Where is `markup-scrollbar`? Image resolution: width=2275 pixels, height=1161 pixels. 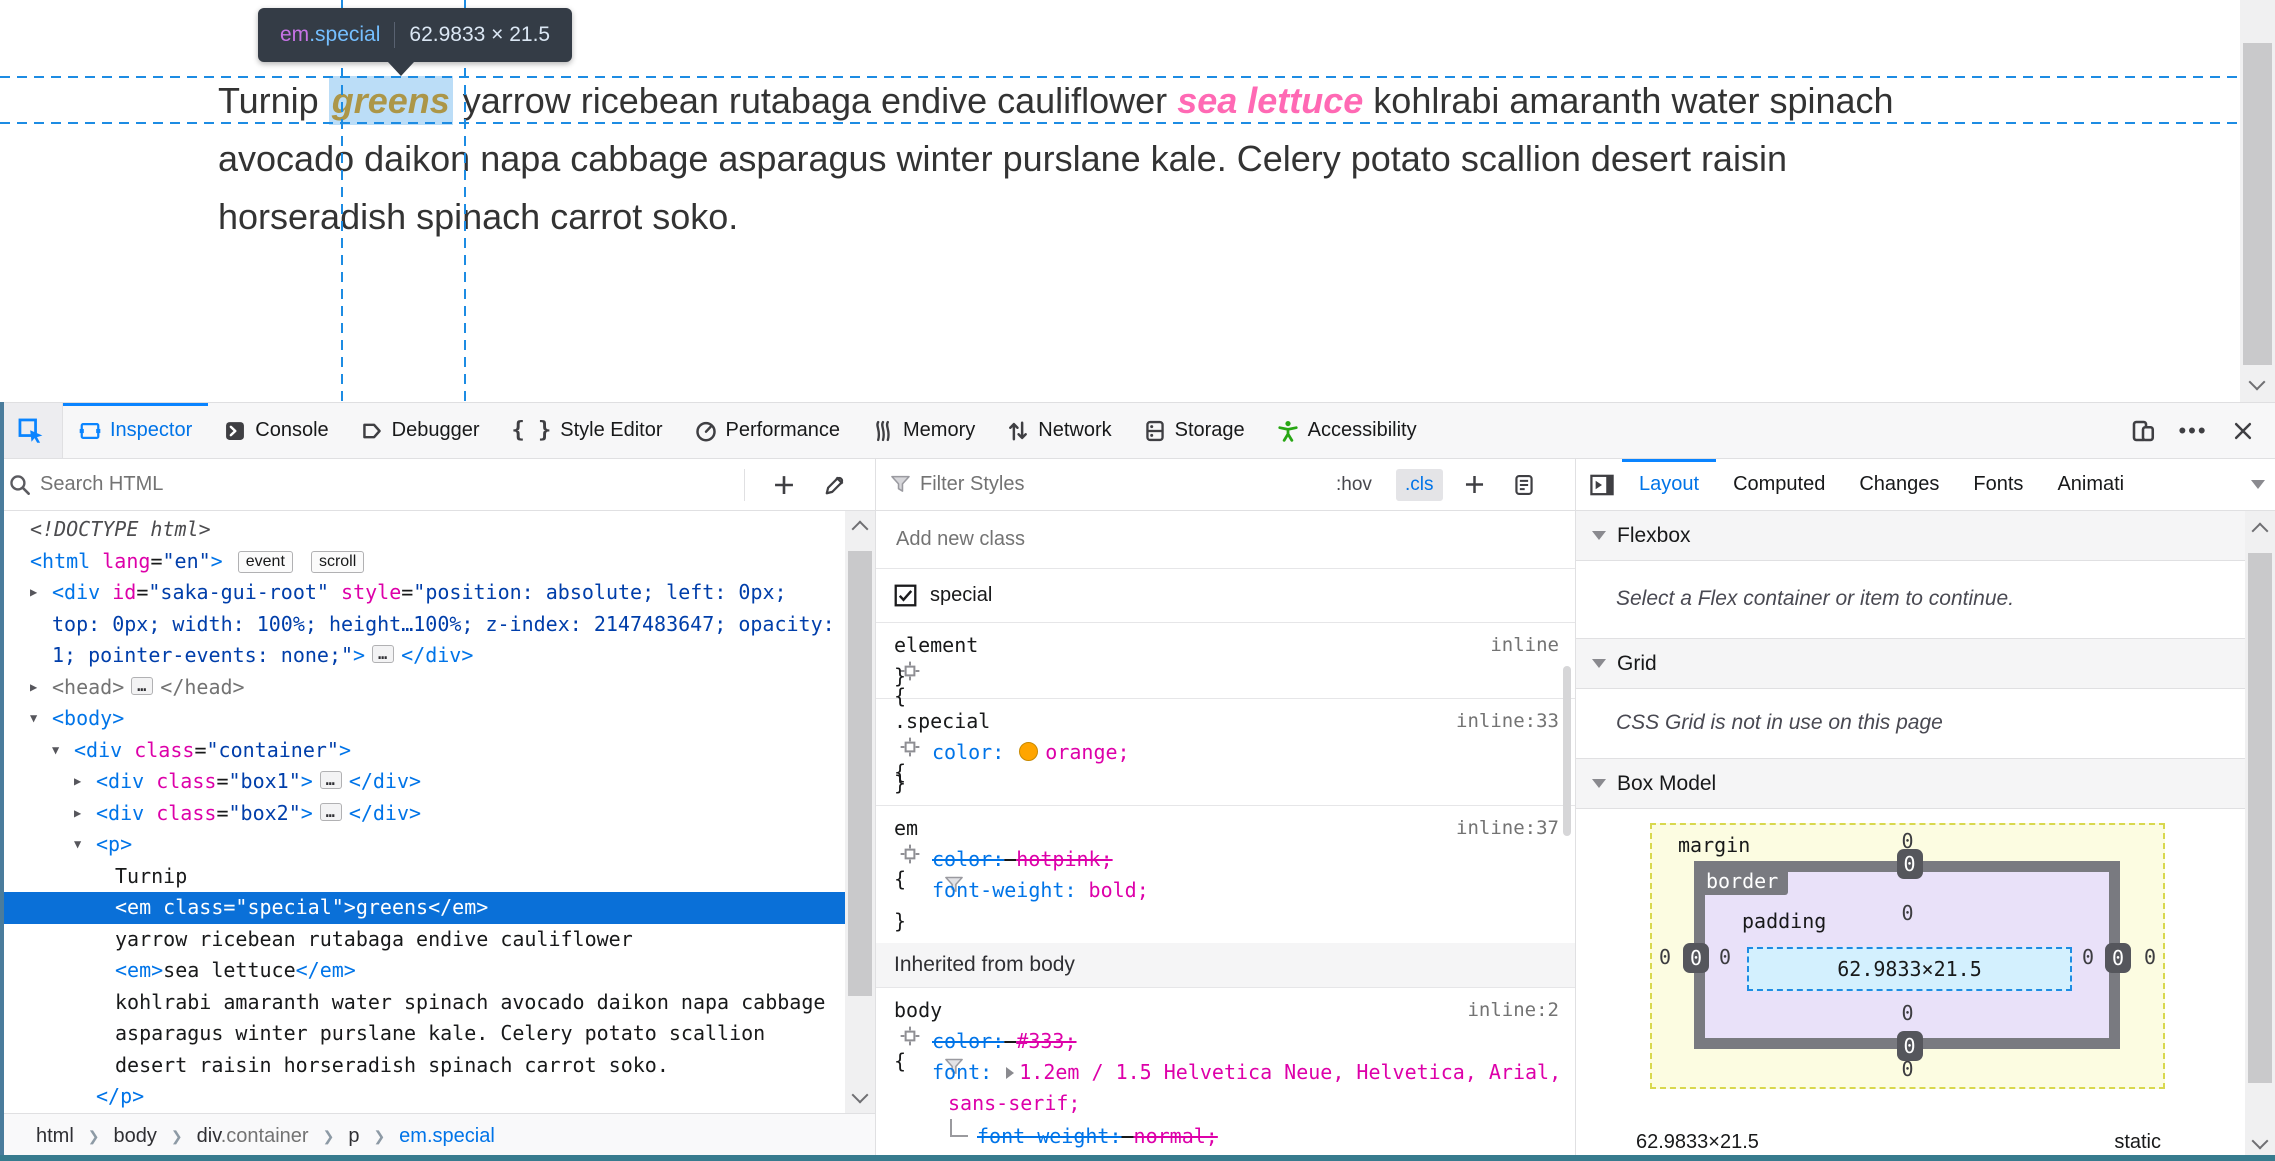
markup-scrollbar is located at coordinates (860, 812).